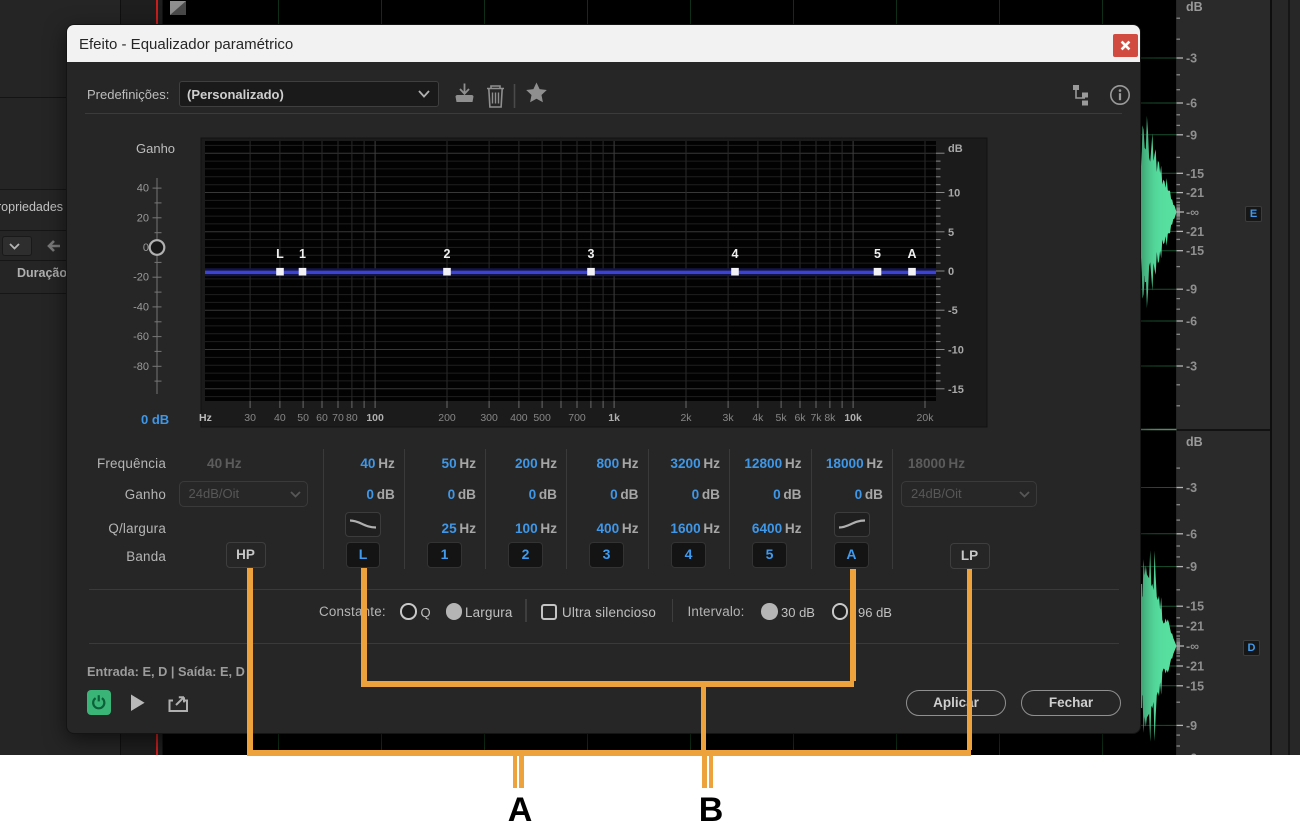  Describe the element at coordinates (352, 418) in the screenshot. I see `svg-text: 80` at that location.